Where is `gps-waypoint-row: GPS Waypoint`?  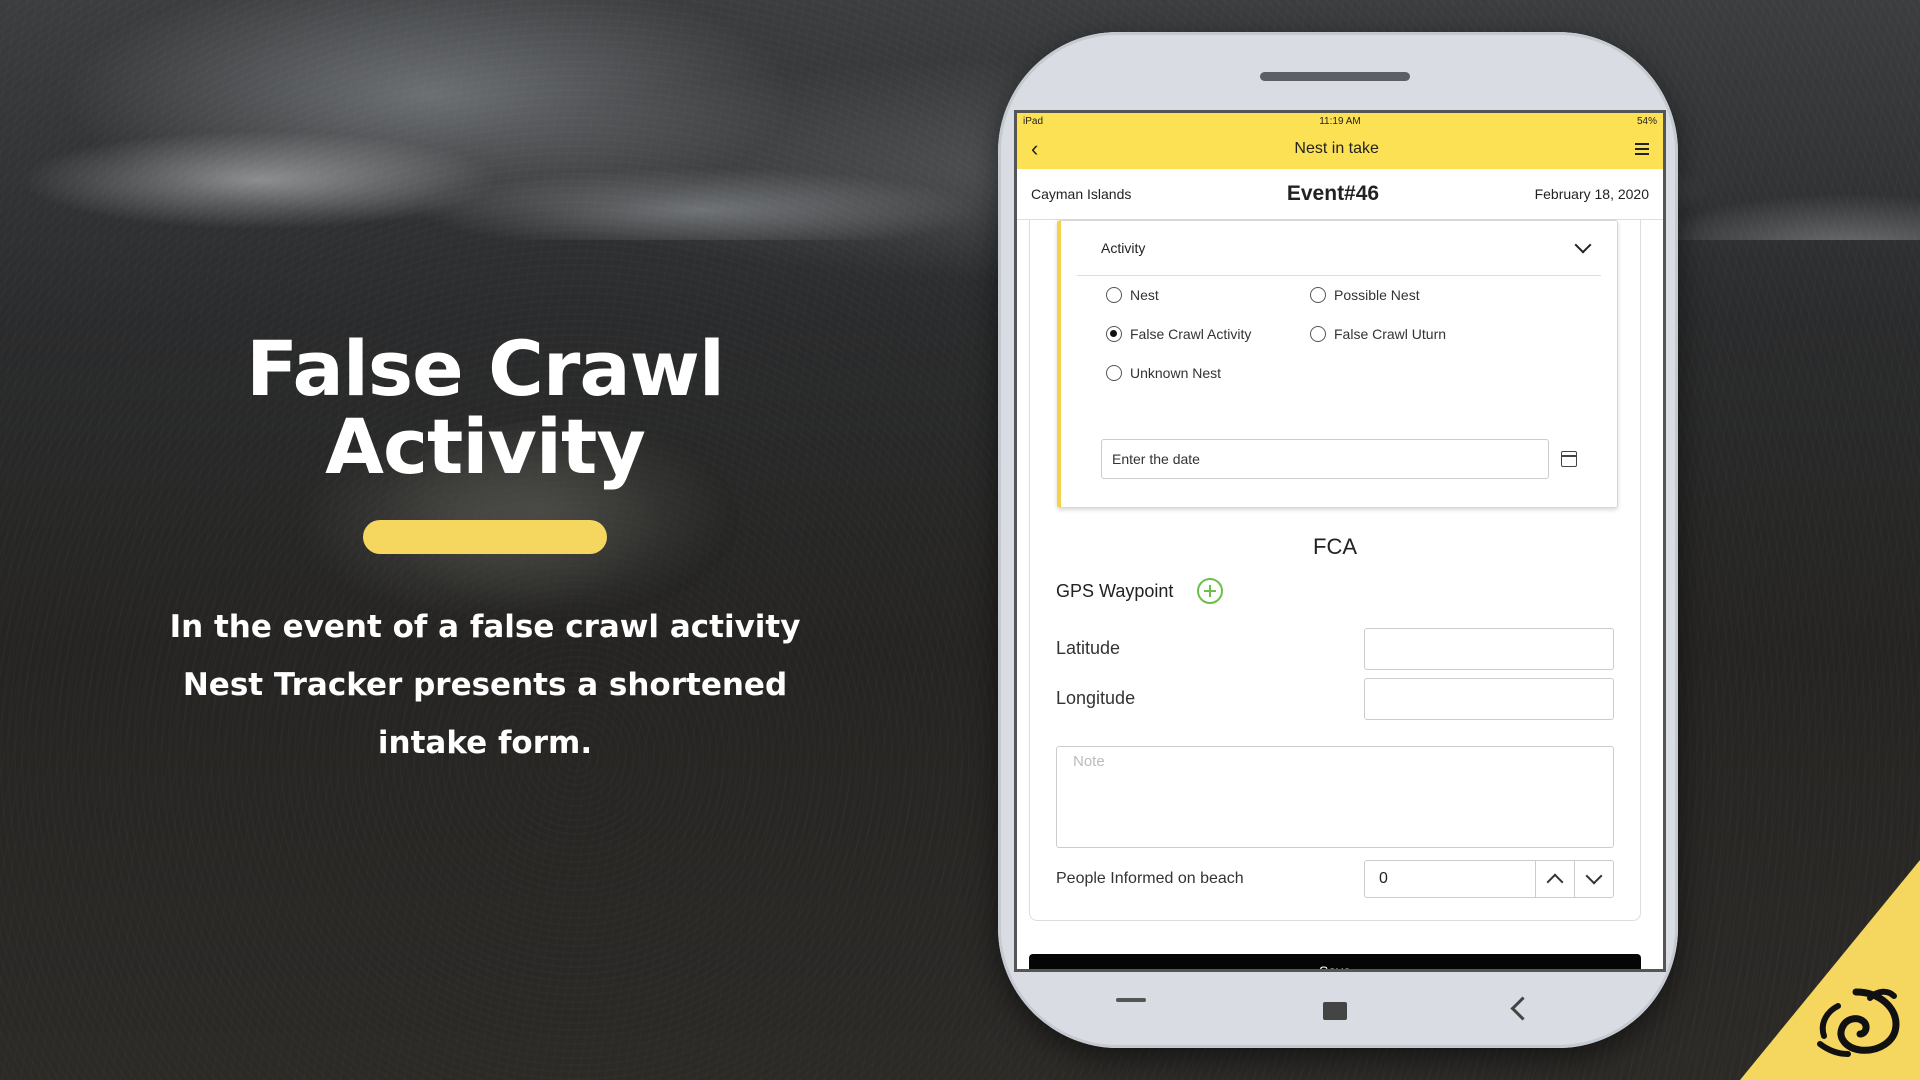
gps-waypoint-row: GPS Waypoint is located at coordinates (1140, 591).